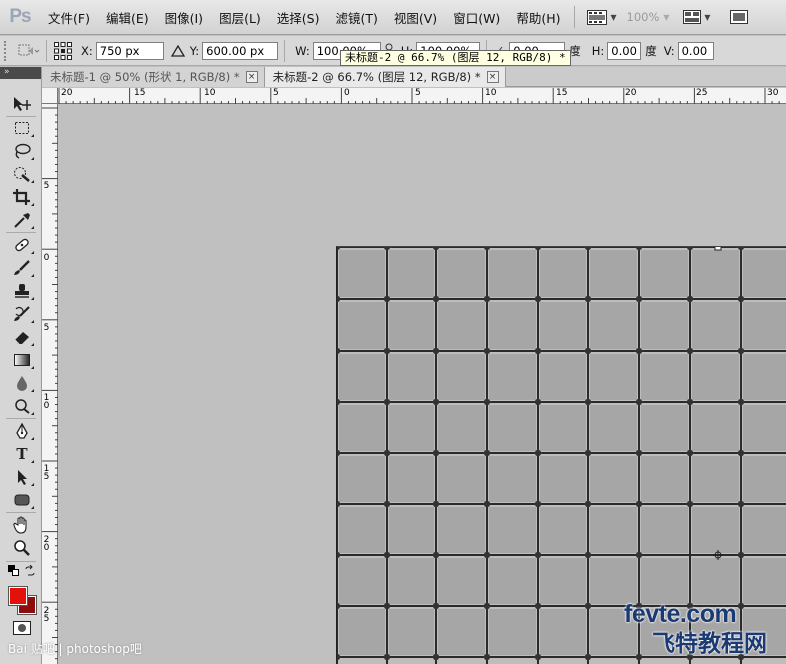 The image size is (786, 664). What do you see at coordinates (22, 547) in the screenshot?
I see `zoom-tool-icon` at bounding box center [22, 547].